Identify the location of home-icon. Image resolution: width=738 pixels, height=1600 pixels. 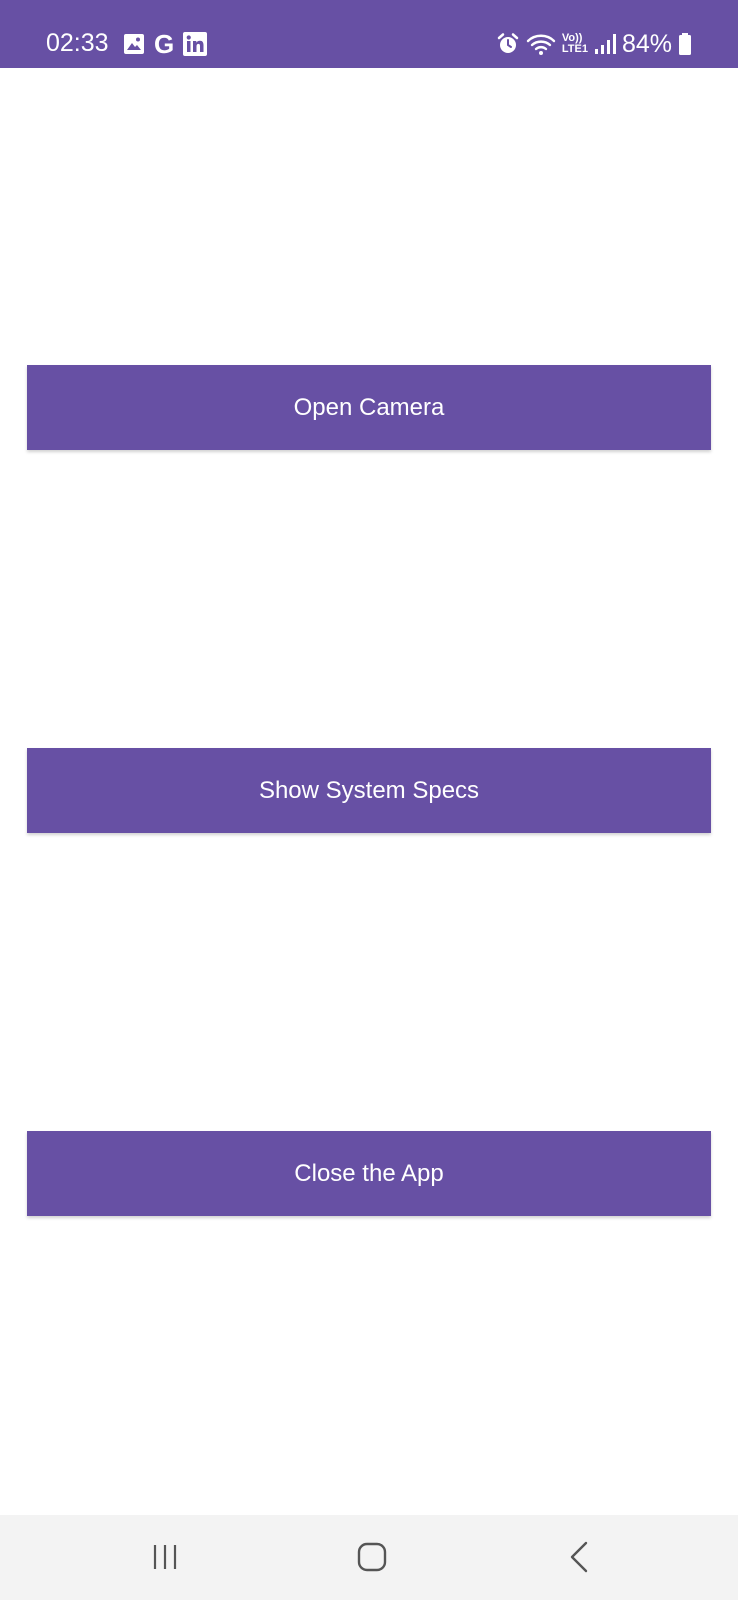
(372, 1557).